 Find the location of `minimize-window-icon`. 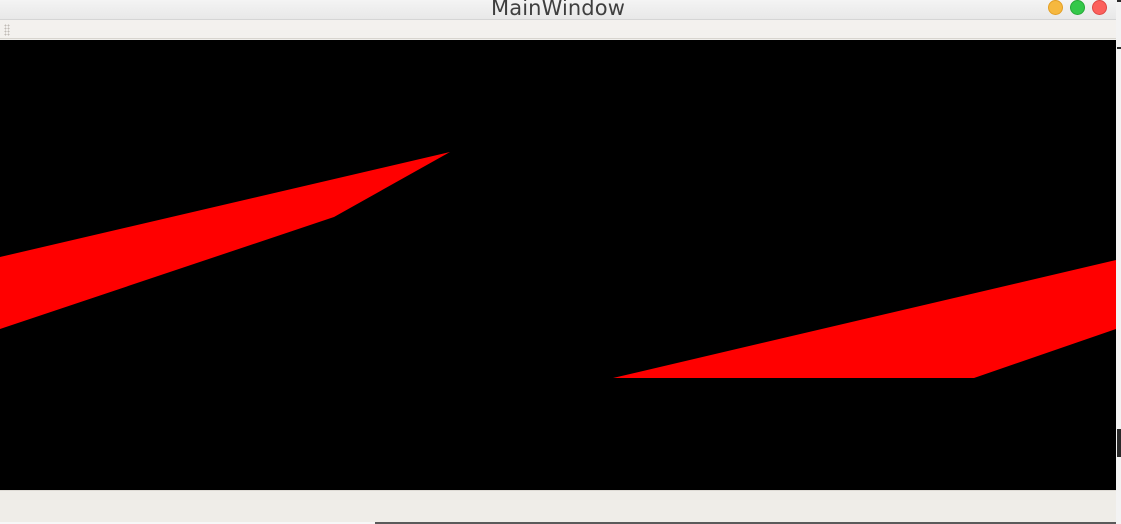

minimize-window-icon is located at coordinates (1055, 7).